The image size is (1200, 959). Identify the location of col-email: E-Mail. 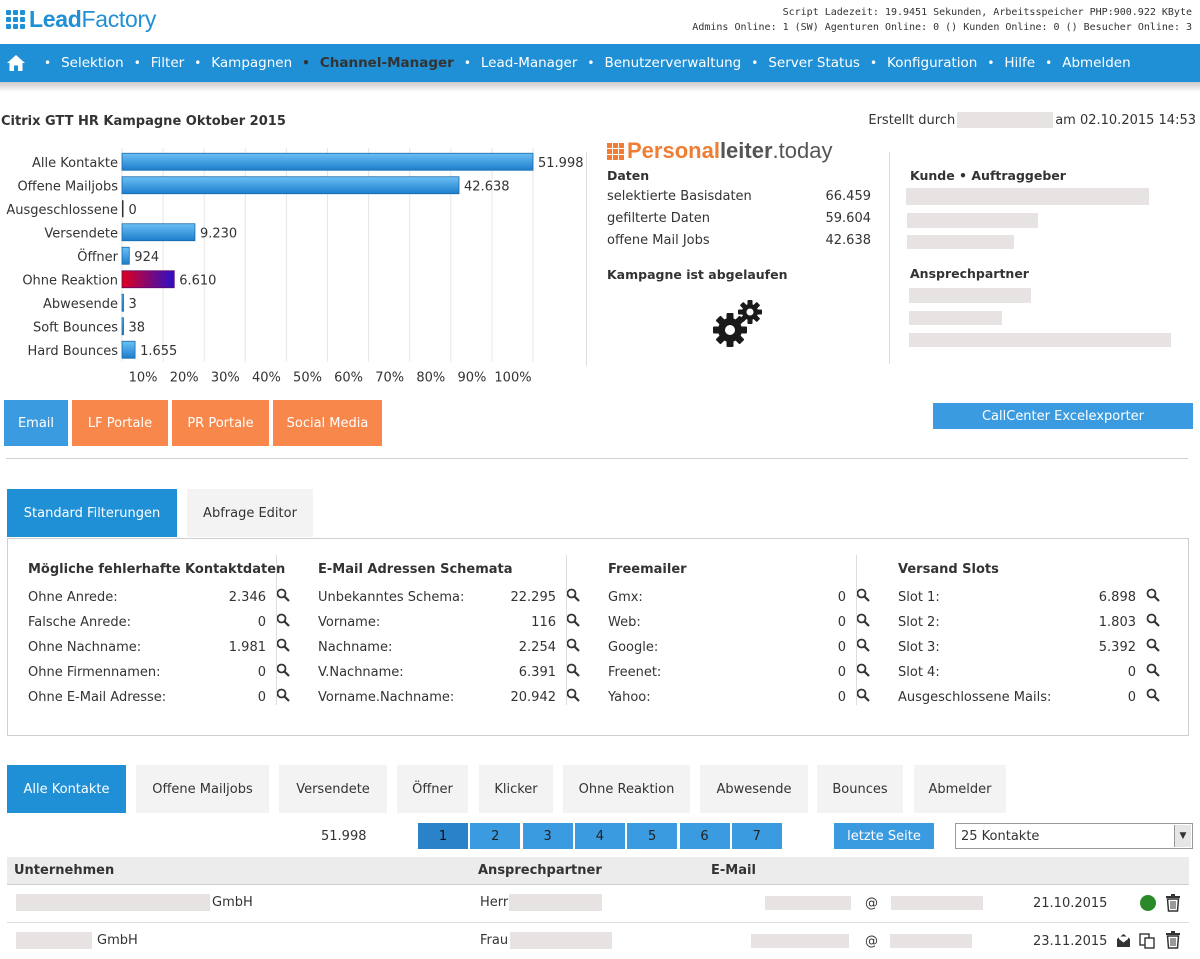
(733, 870).